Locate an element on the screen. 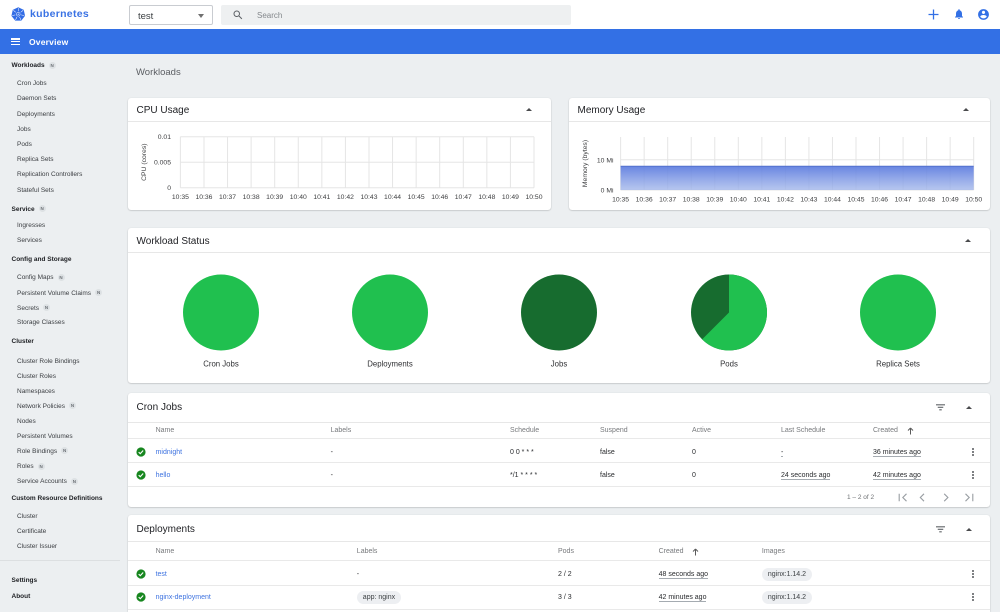 This screenshot has height=612, width=1000. svg-text: 10 Mi is located at coordinates (605, 160).